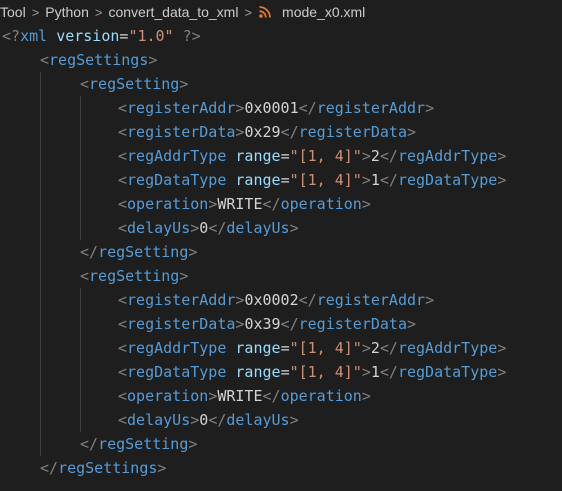 This screenshot has height=491, width=562. What do you see at coordinates (375, 180) in the screenshot?
I see `code-token-text: 1` at bounding box center [375, 180].